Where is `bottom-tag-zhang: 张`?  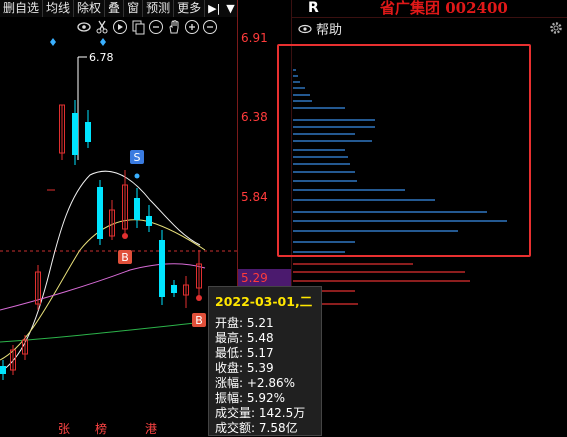
bottom-tag-zhang: 张 is located at coordinates (64, 428).